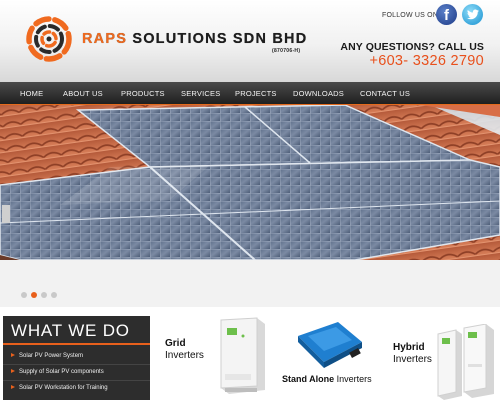  Describe the element at coordinates (76, 344) in the screenshot. I see `what-we-do-rule` at that location.